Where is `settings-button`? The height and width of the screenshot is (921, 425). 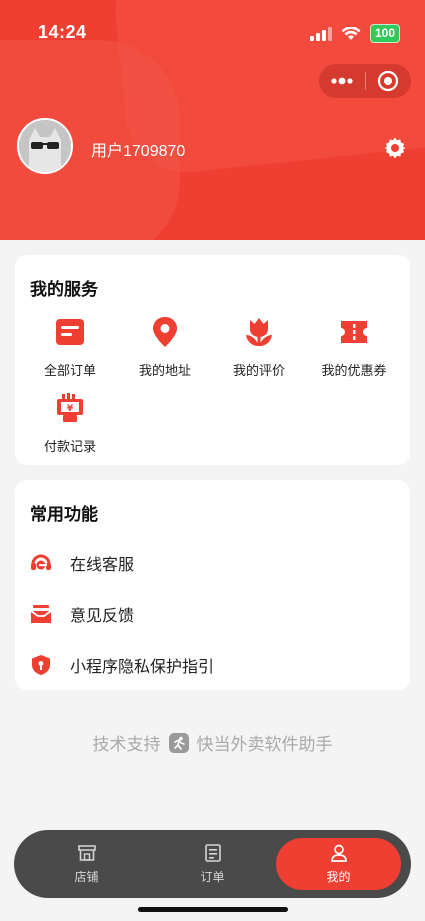
settings-button is located at coordinates (395, 148).